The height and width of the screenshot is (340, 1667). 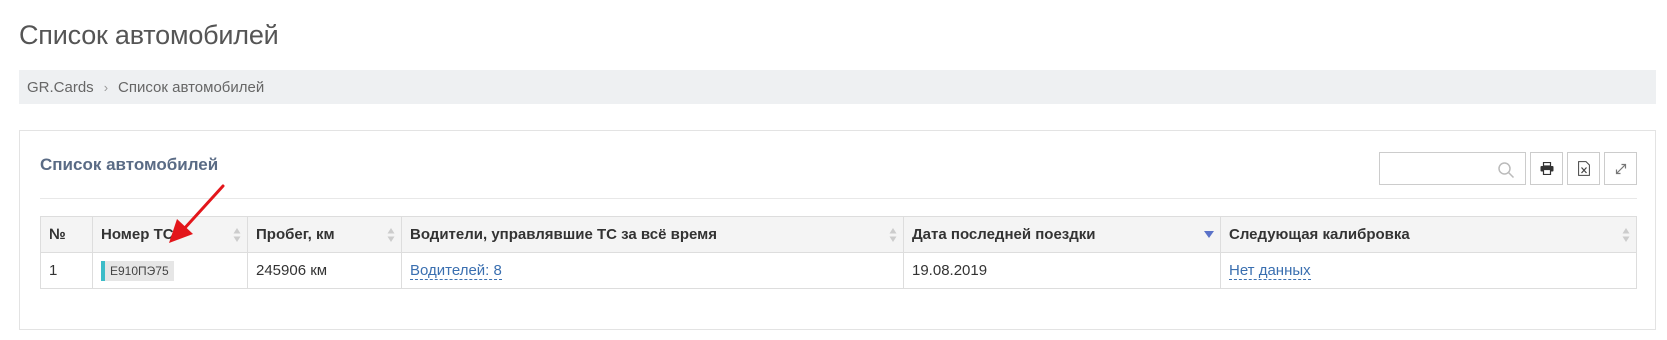 What do you see at coordinates (838, 198) in the screenshot?
I see `panel-divider` at bounding box center [838, 198].